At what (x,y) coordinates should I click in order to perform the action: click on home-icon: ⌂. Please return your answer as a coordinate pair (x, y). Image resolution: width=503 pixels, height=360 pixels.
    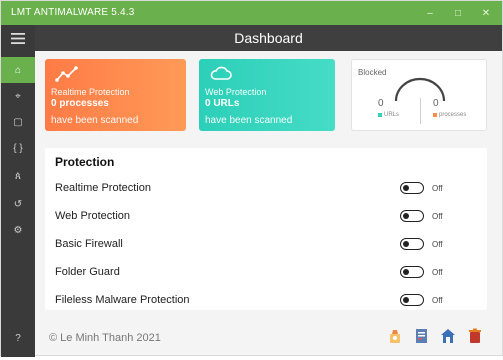
    Looking at the image, I should click on (18, 70).